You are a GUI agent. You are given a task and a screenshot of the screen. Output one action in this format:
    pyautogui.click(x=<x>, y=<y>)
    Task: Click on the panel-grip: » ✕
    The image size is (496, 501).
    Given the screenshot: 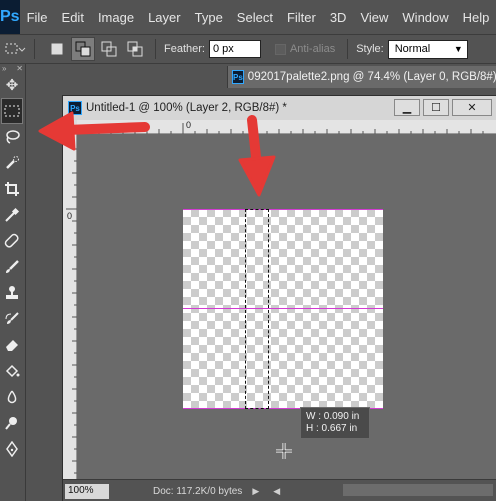 What is the action you would take?
    pyautogui.click(x=12, y=68)
    